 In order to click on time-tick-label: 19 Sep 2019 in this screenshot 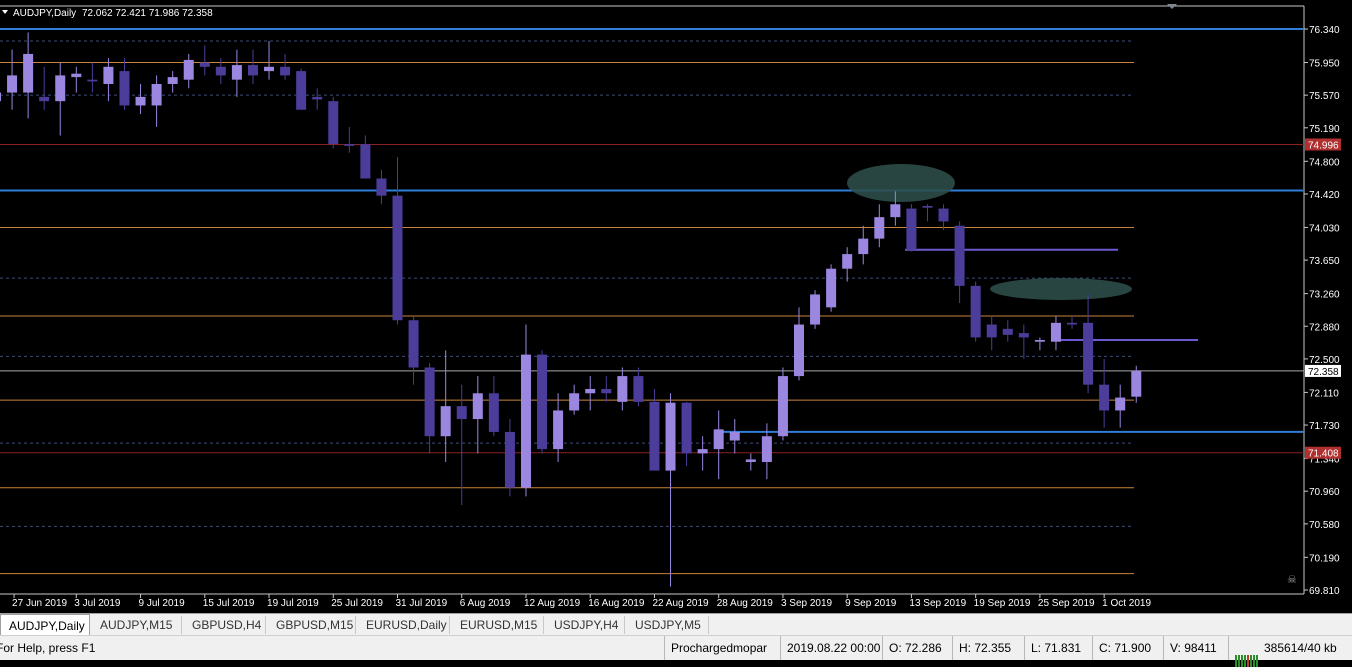, I will do `click(1002, 603)`.